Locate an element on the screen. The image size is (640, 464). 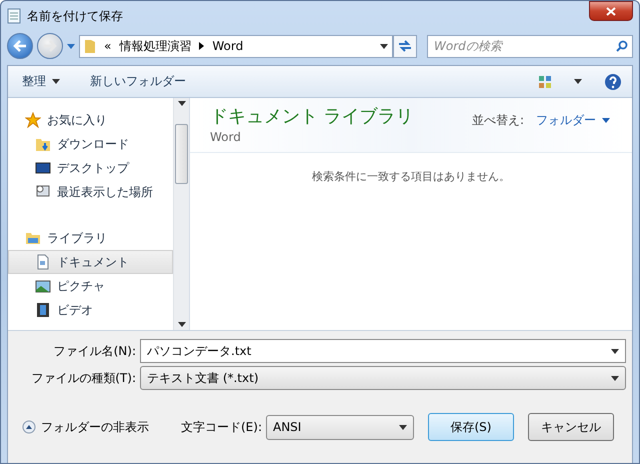
address-bar: « 情報処理演習 Word is located at coordinates (236, 46).